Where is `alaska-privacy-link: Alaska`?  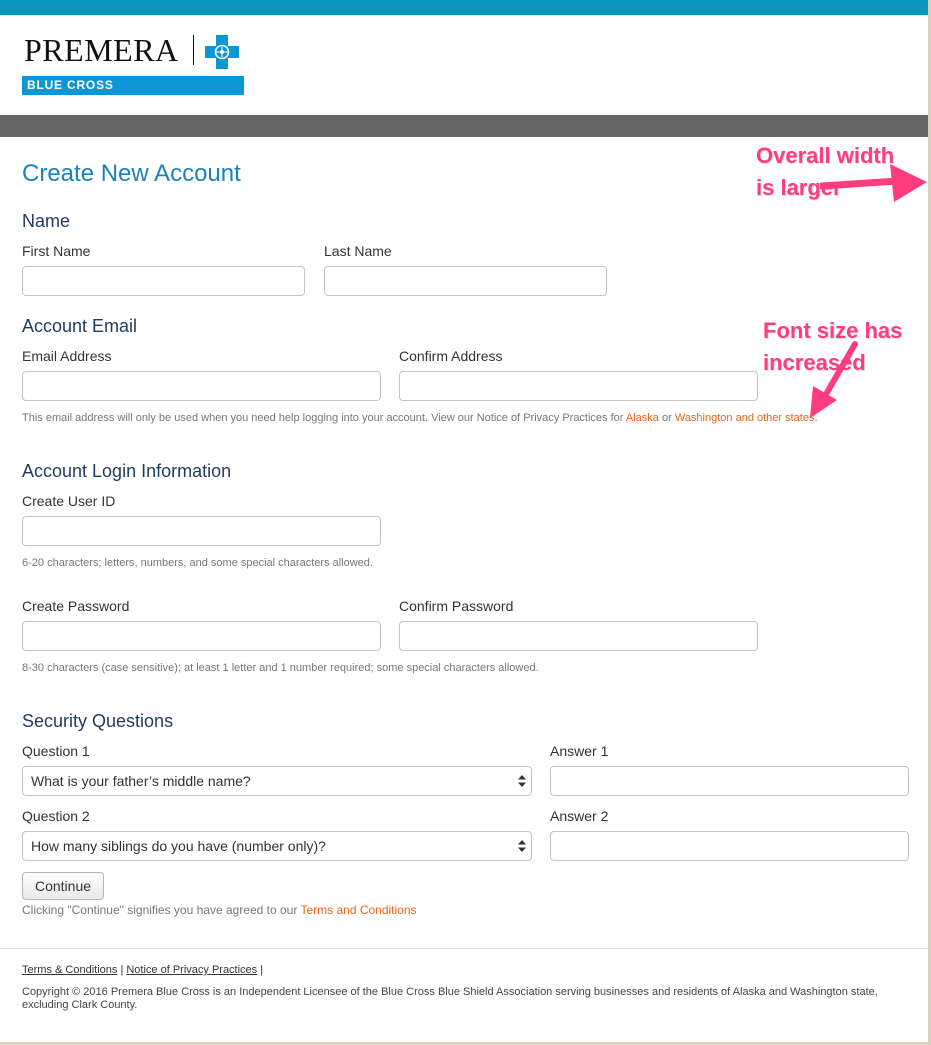 alaska-privacy-link: Alaska is located at coordinates (642, 418).